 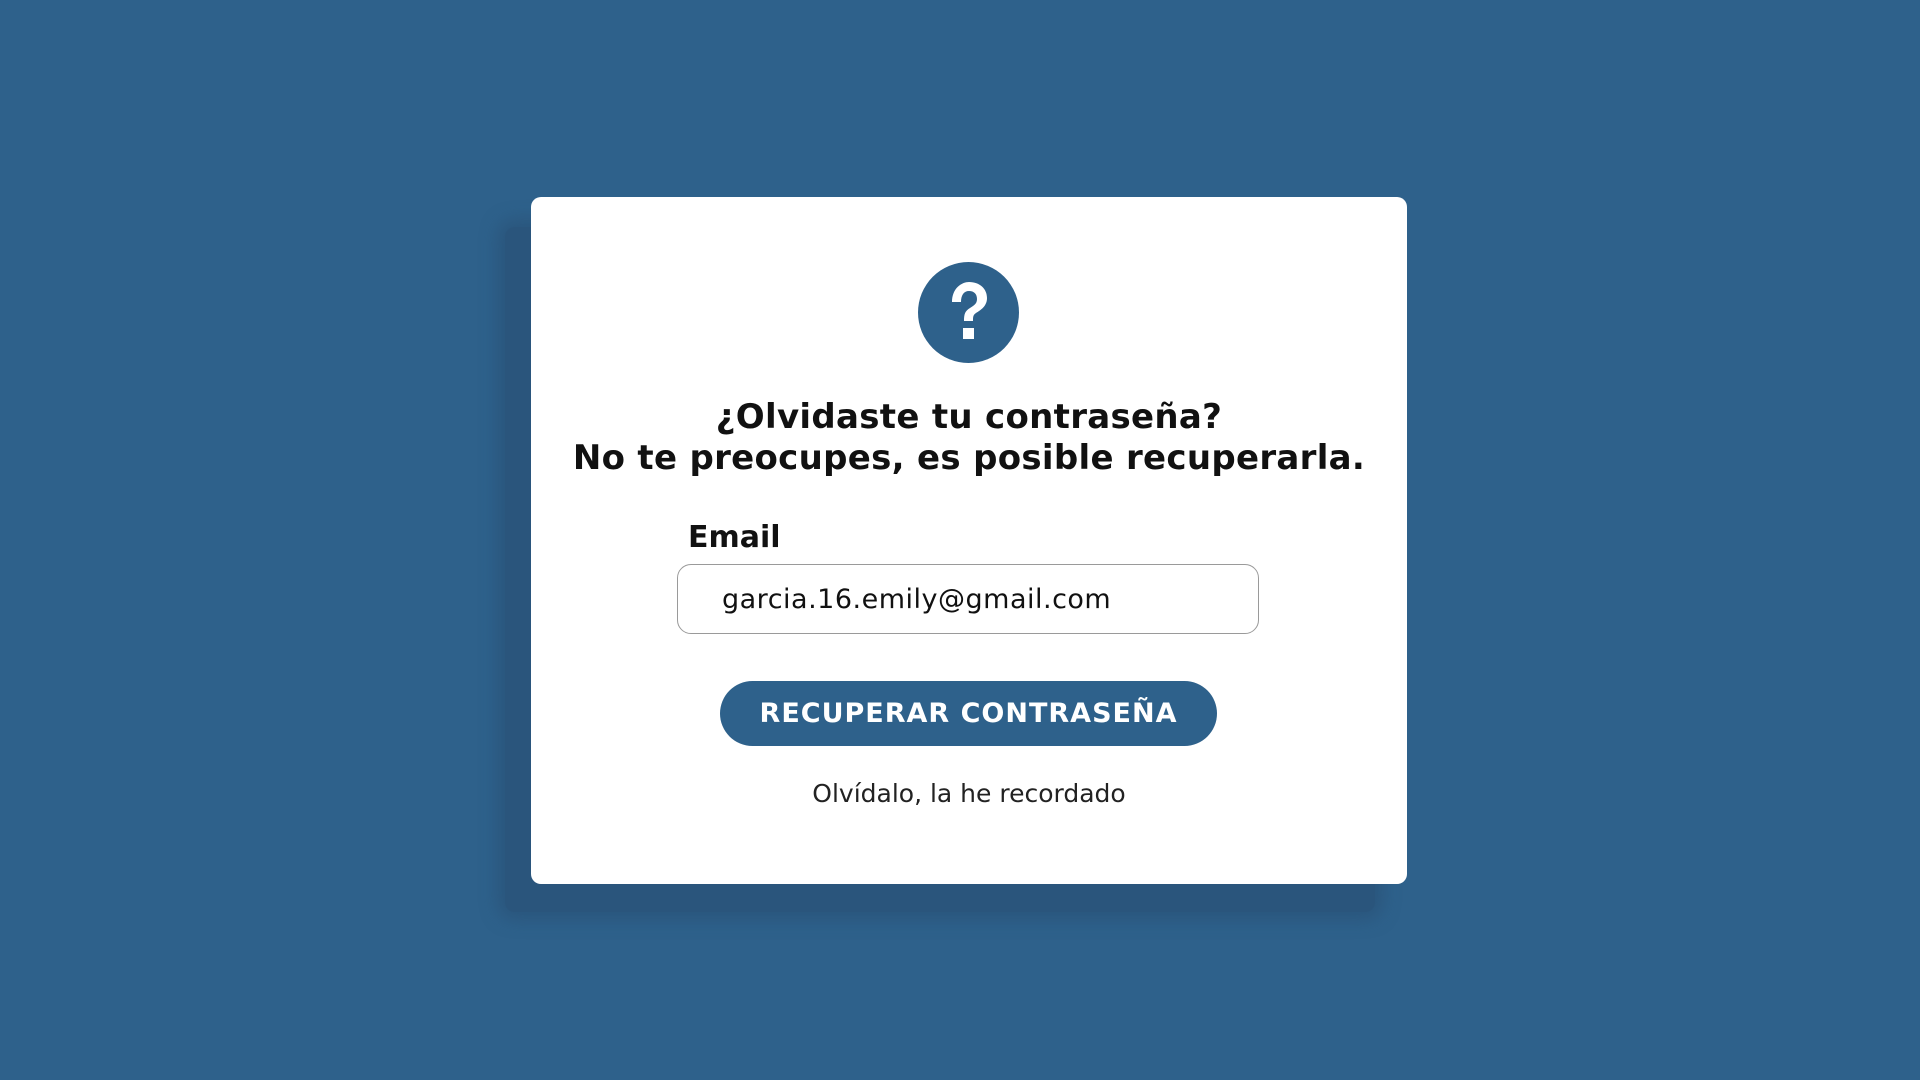 I want to click on recover-password-button: RECUPERAR CONTRASEÑA, so click(x=968, y=713).